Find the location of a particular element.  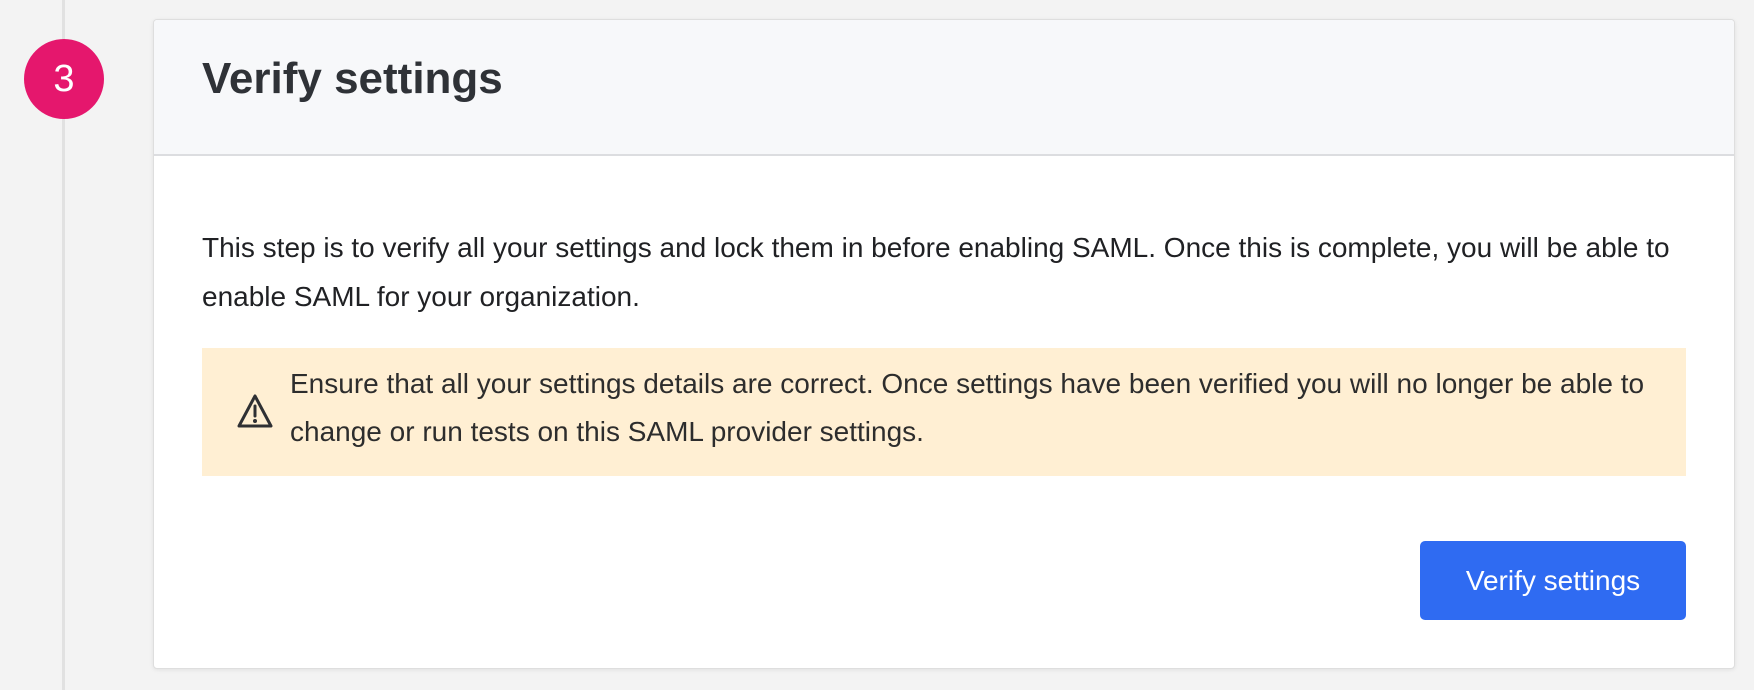

warning-icon is located at coordinates (255, 411).